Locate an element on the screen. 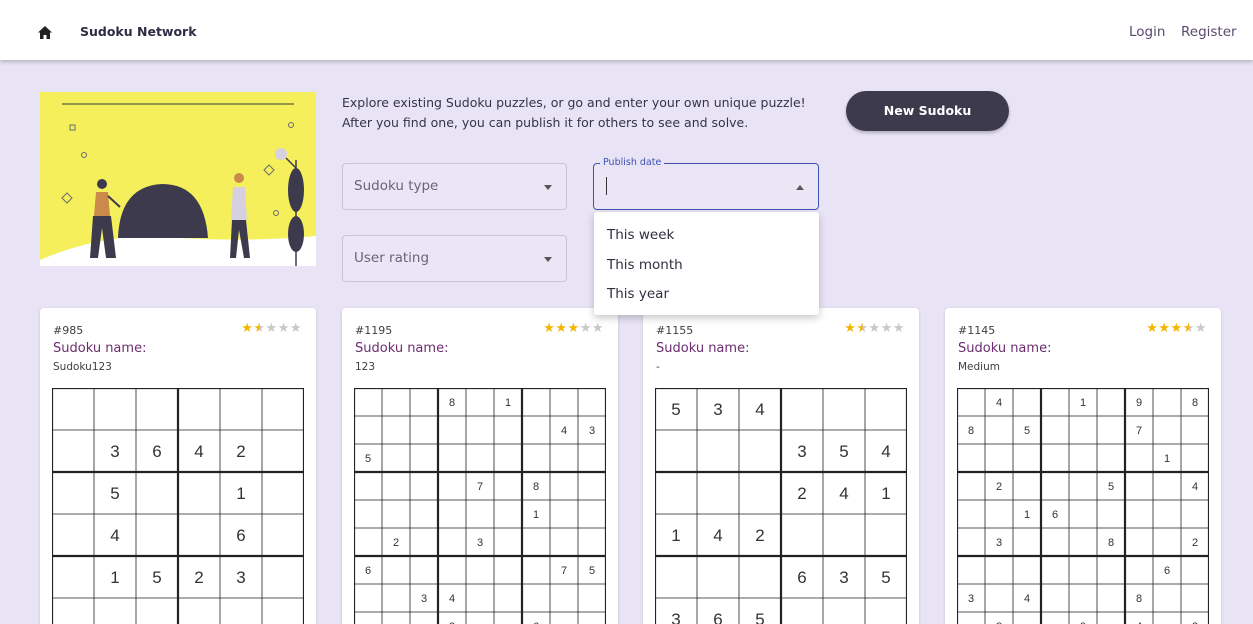 This screenshot has width=1253, height=624. sudoku-grid: 81435781236753426 is located at coordinates (480, 506).